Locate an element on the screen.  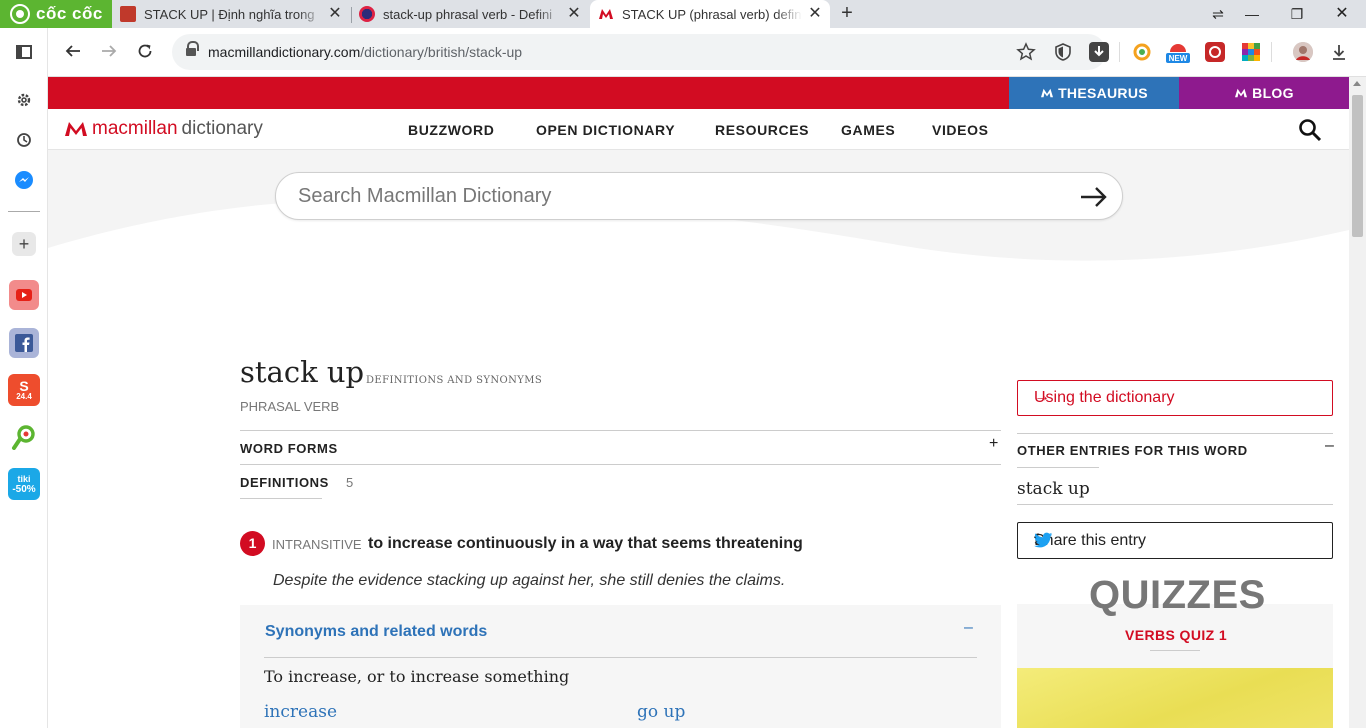
thesaurus-label: THESAURUS is located at coordinates (1103, 93).